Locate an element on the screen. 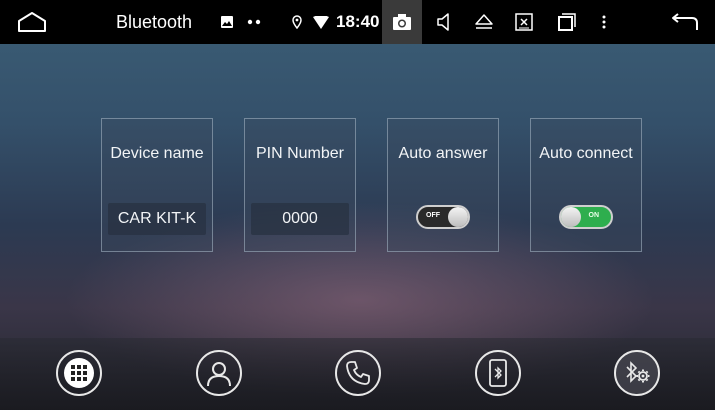 The height and width of the screenshot is (410, 715). camera-icon is located at coordinates (402, 22).